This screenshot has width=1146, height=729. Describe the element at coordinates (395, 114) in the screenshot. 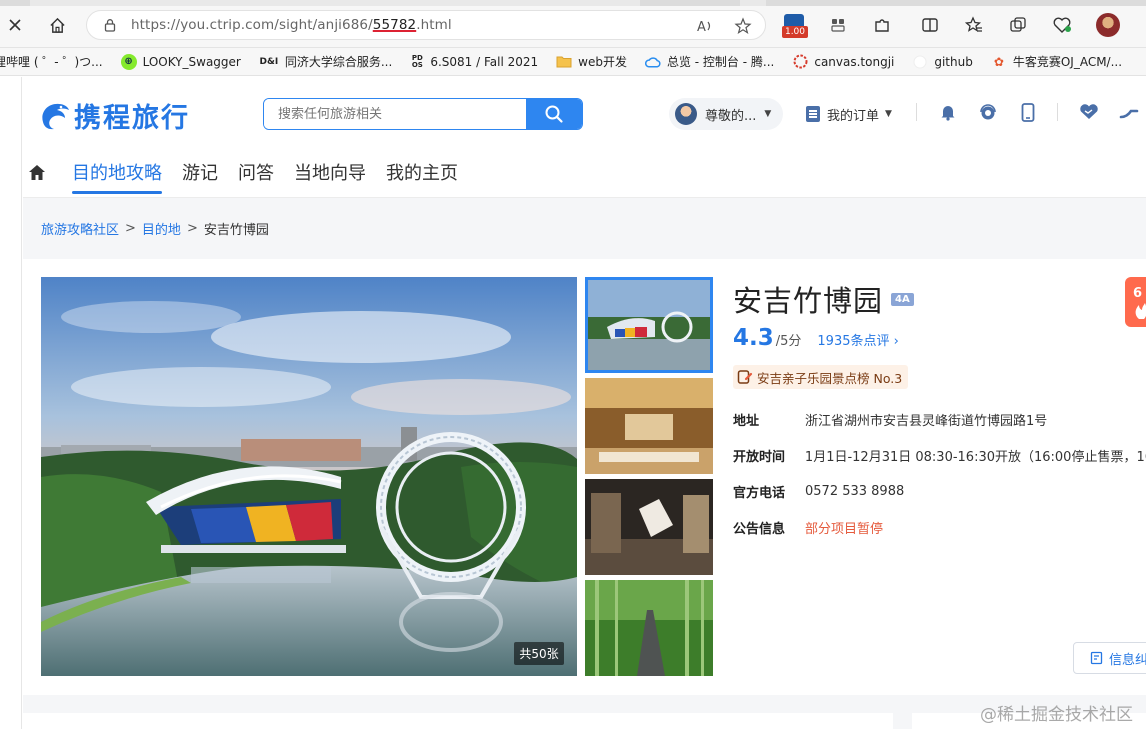

I see `search-input` at that location.